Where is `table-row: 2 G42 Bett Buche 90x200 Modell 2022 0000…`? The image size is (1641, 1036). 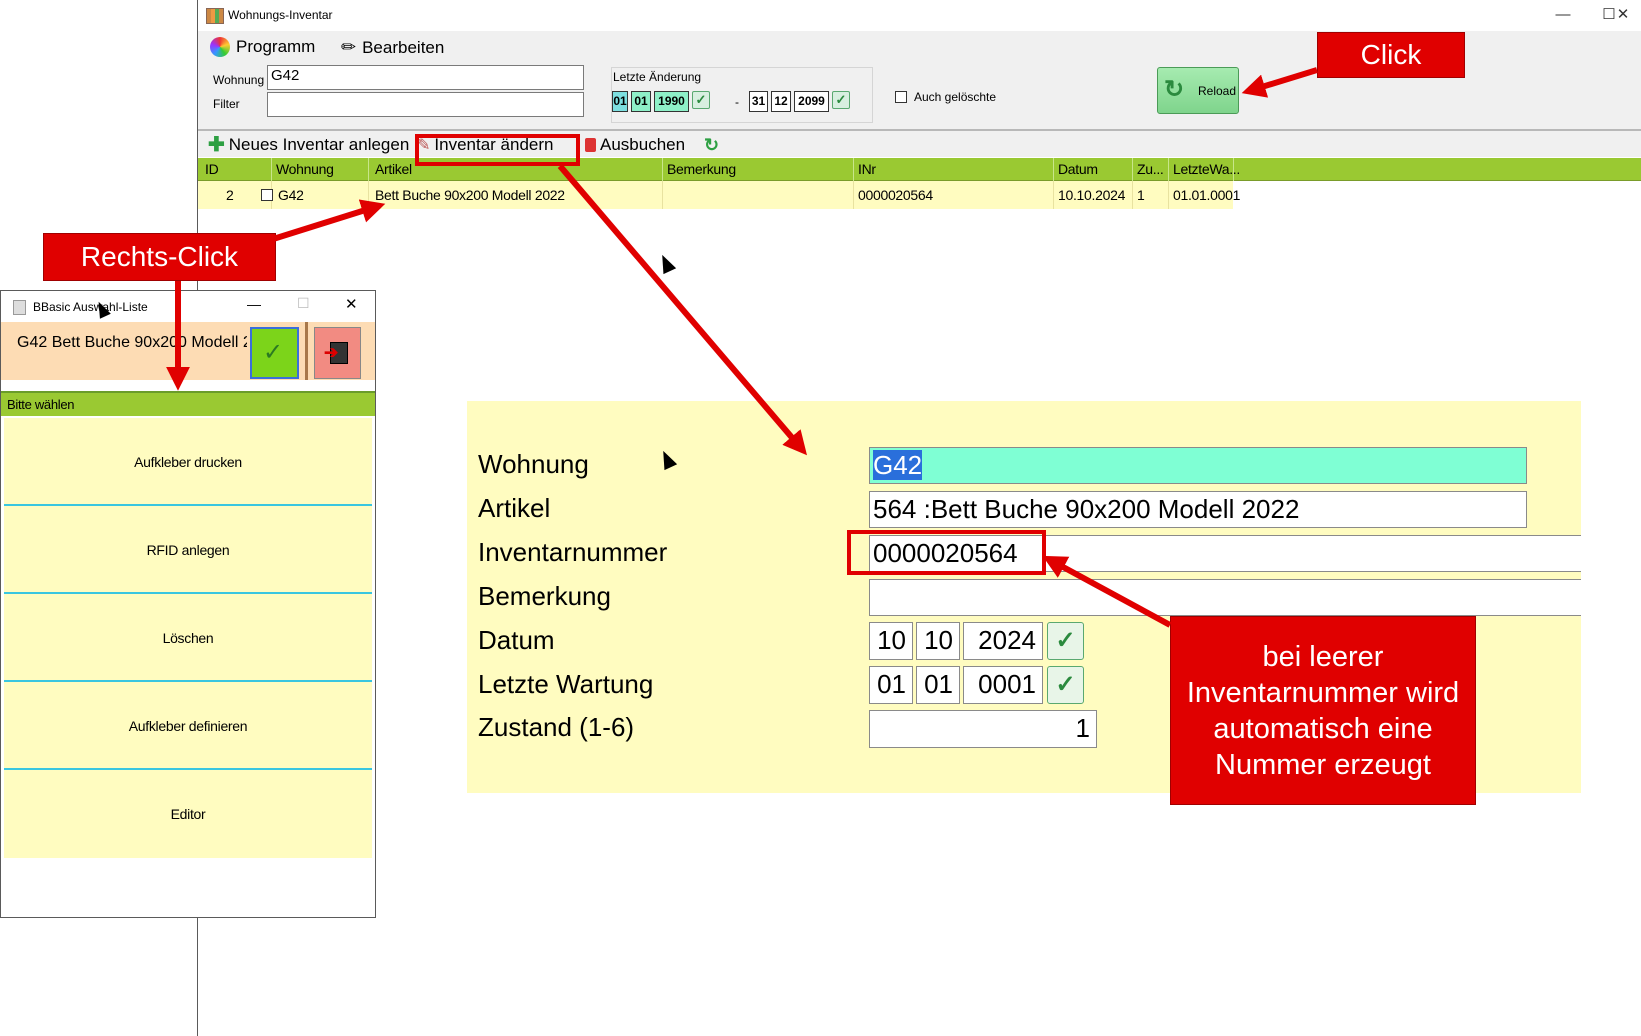
table-row: 2 G42 Bett Buche 90x200 Modell 2022 0000… is located at coordinates (719, 195).